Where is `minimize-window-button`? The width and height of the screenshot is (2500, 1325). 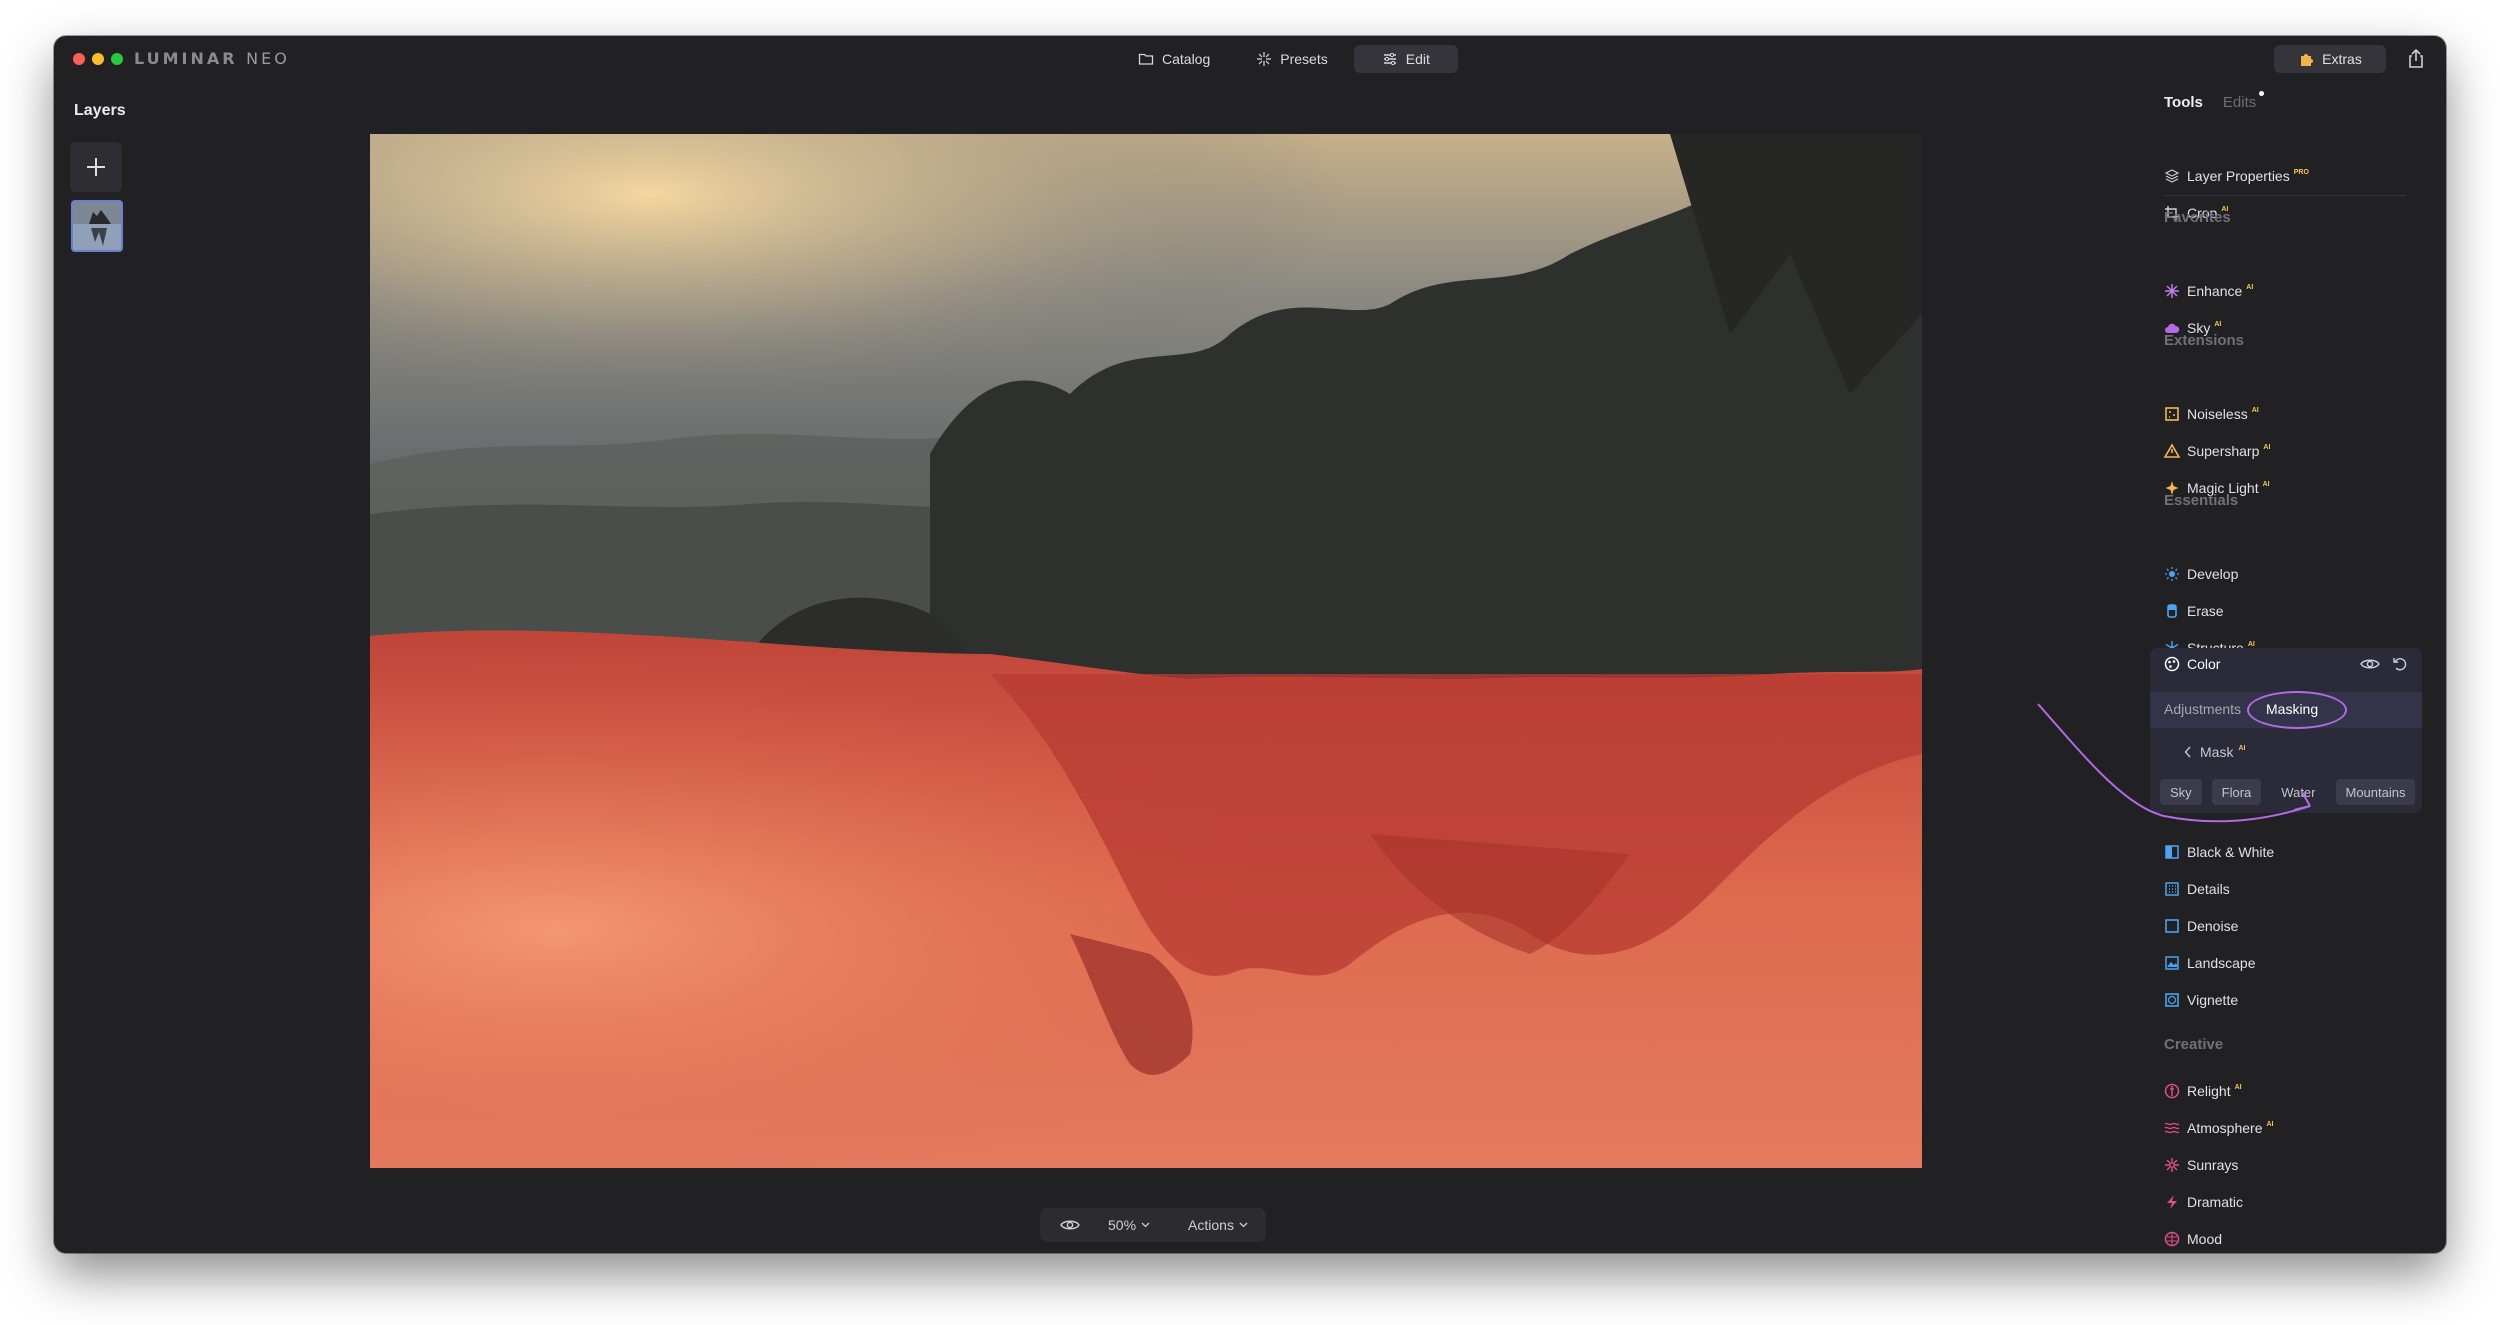
minimize-window-button is located at coordinates (98, 59).